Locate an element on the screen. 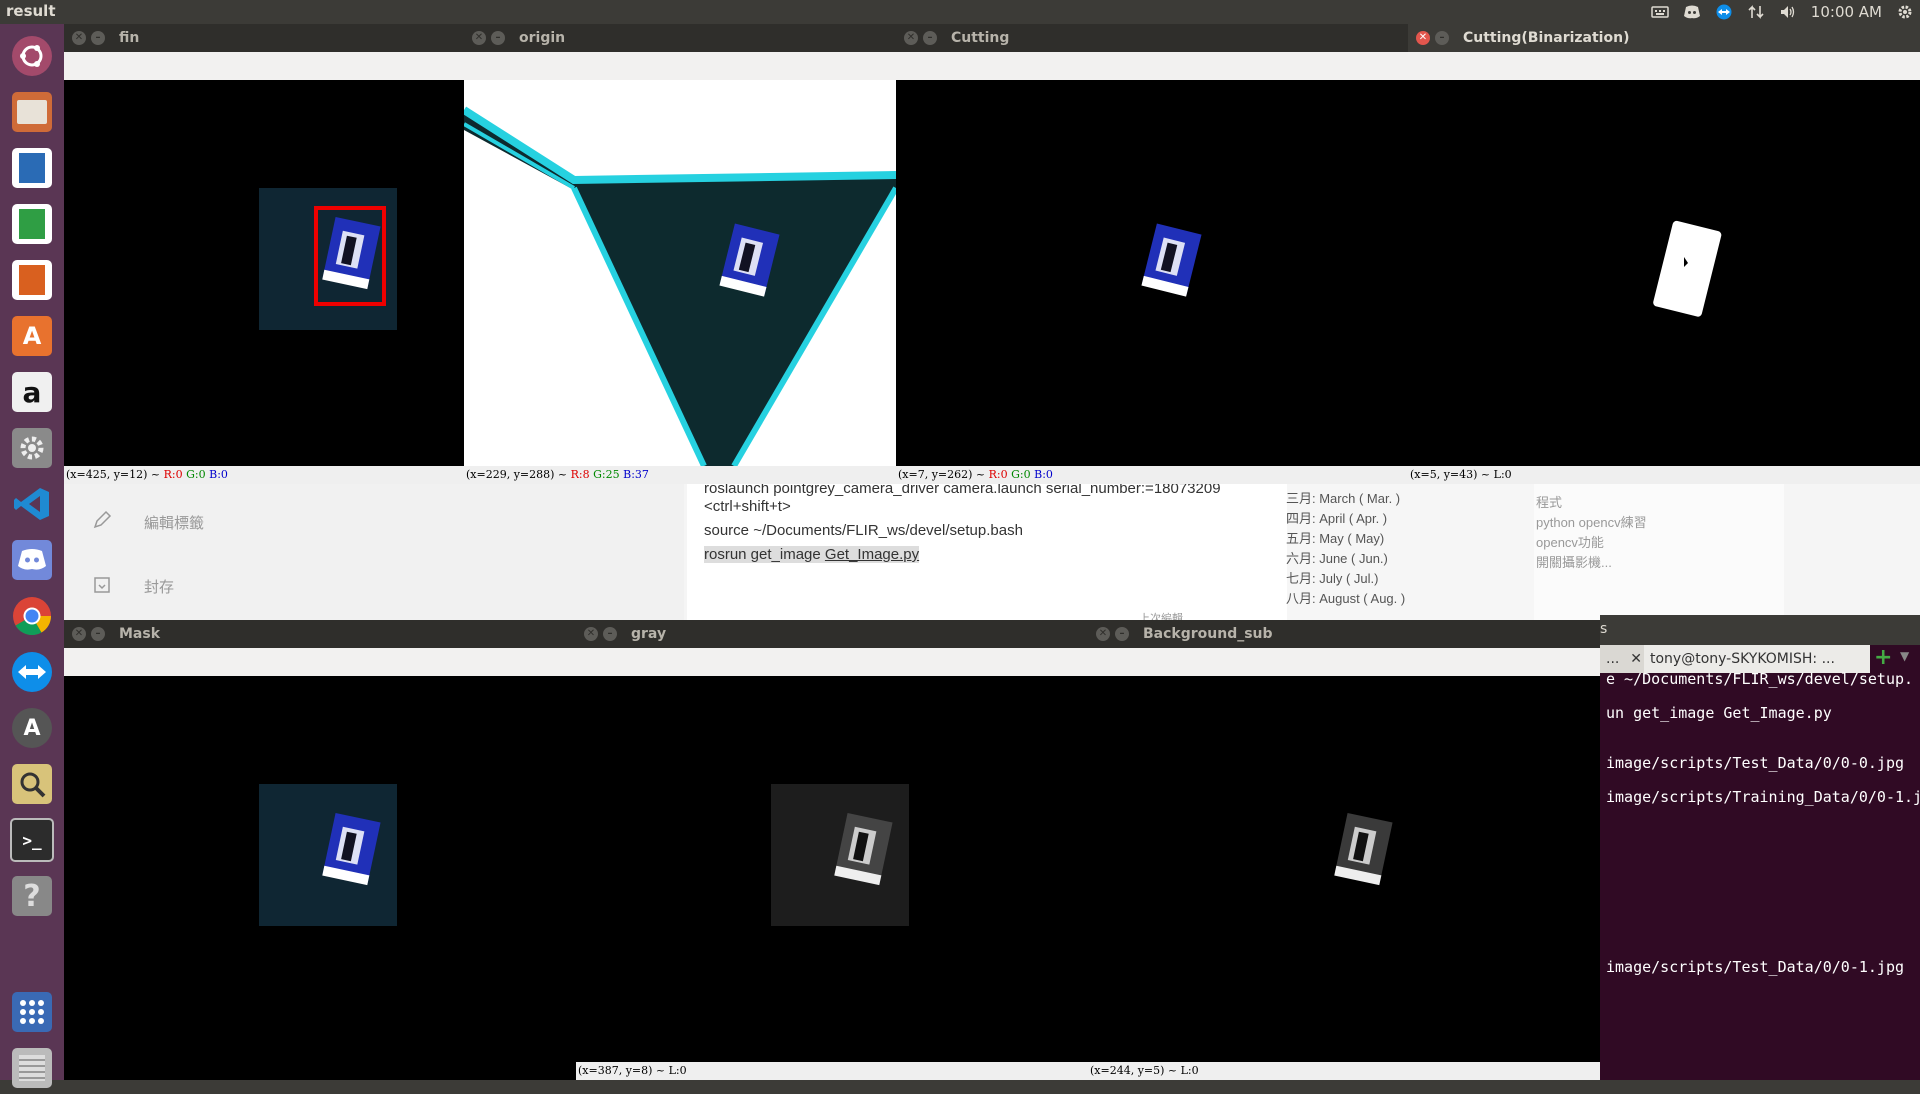 This screenshot has width=1920, height=1094. image-viewer-icon is located at coordinates (32, 784).